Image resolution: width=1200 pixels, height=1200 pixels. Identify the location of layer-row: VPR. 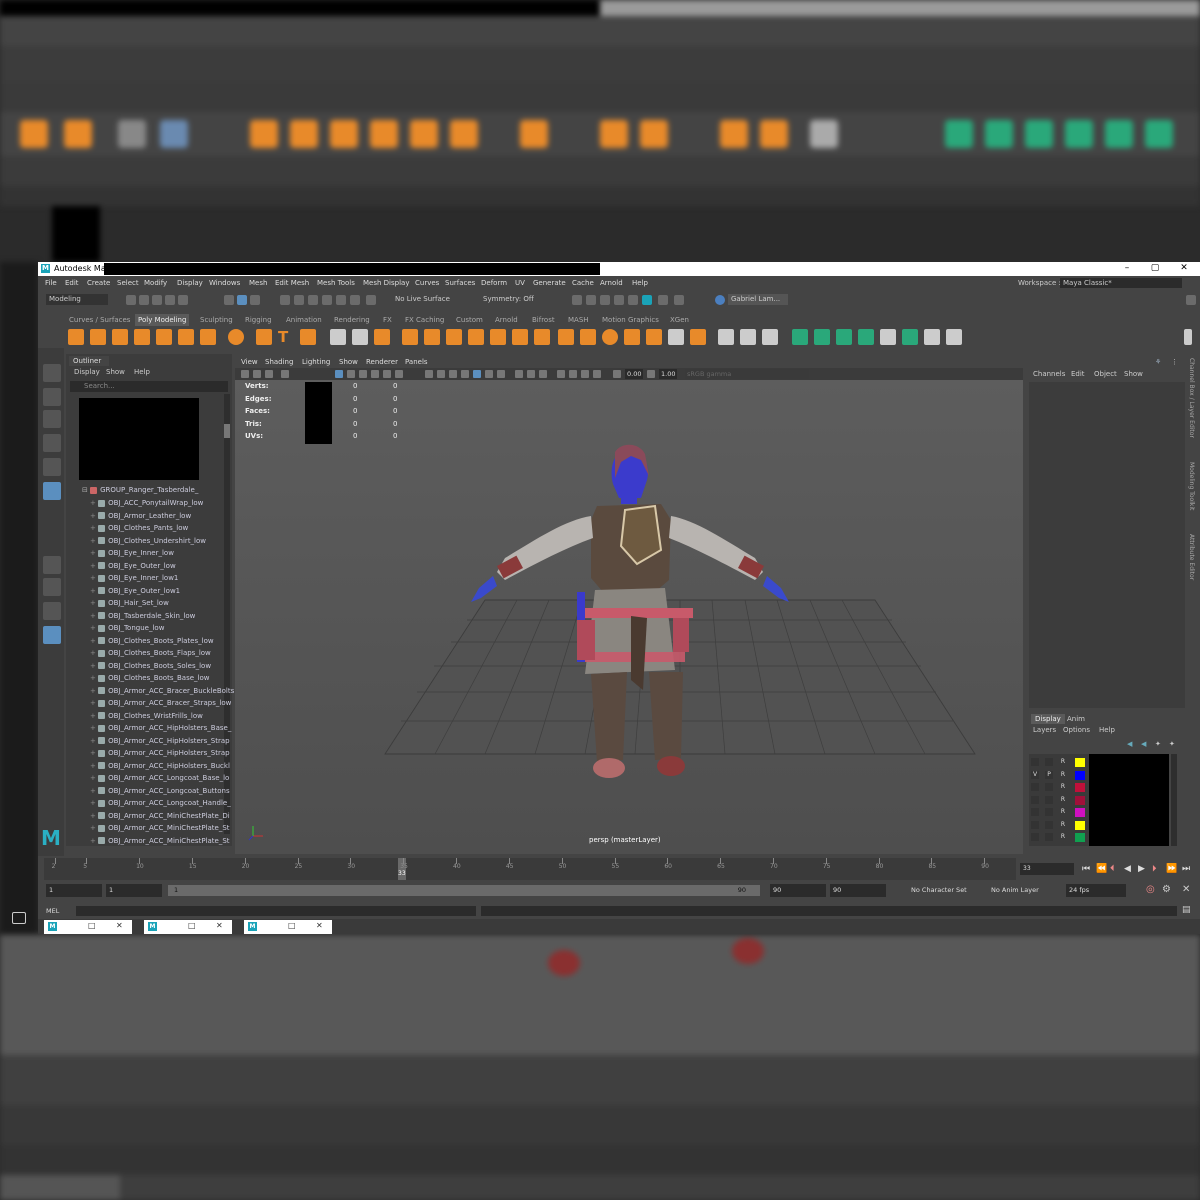
(1099, 775).